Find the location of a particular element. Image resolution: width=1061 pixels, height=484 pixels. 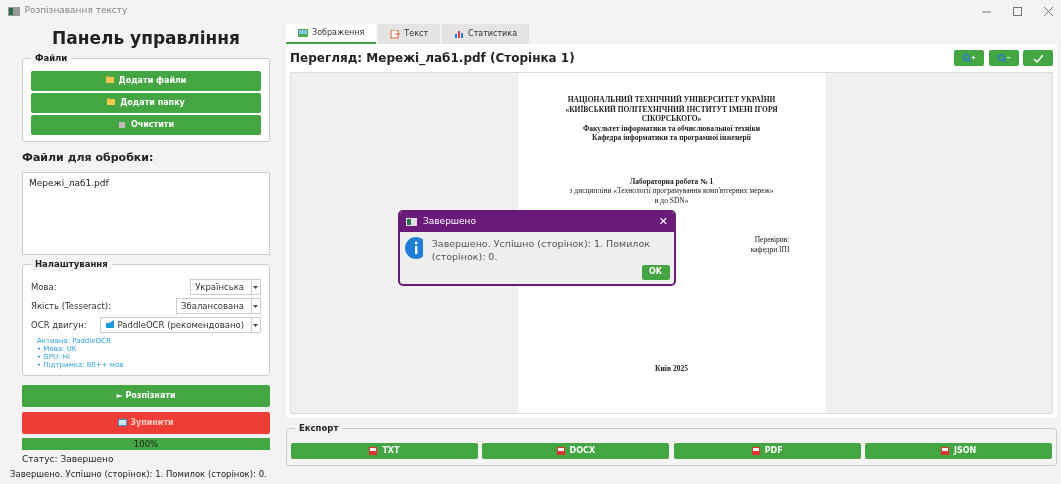

check-icon is located at coordinates (1038, 58).